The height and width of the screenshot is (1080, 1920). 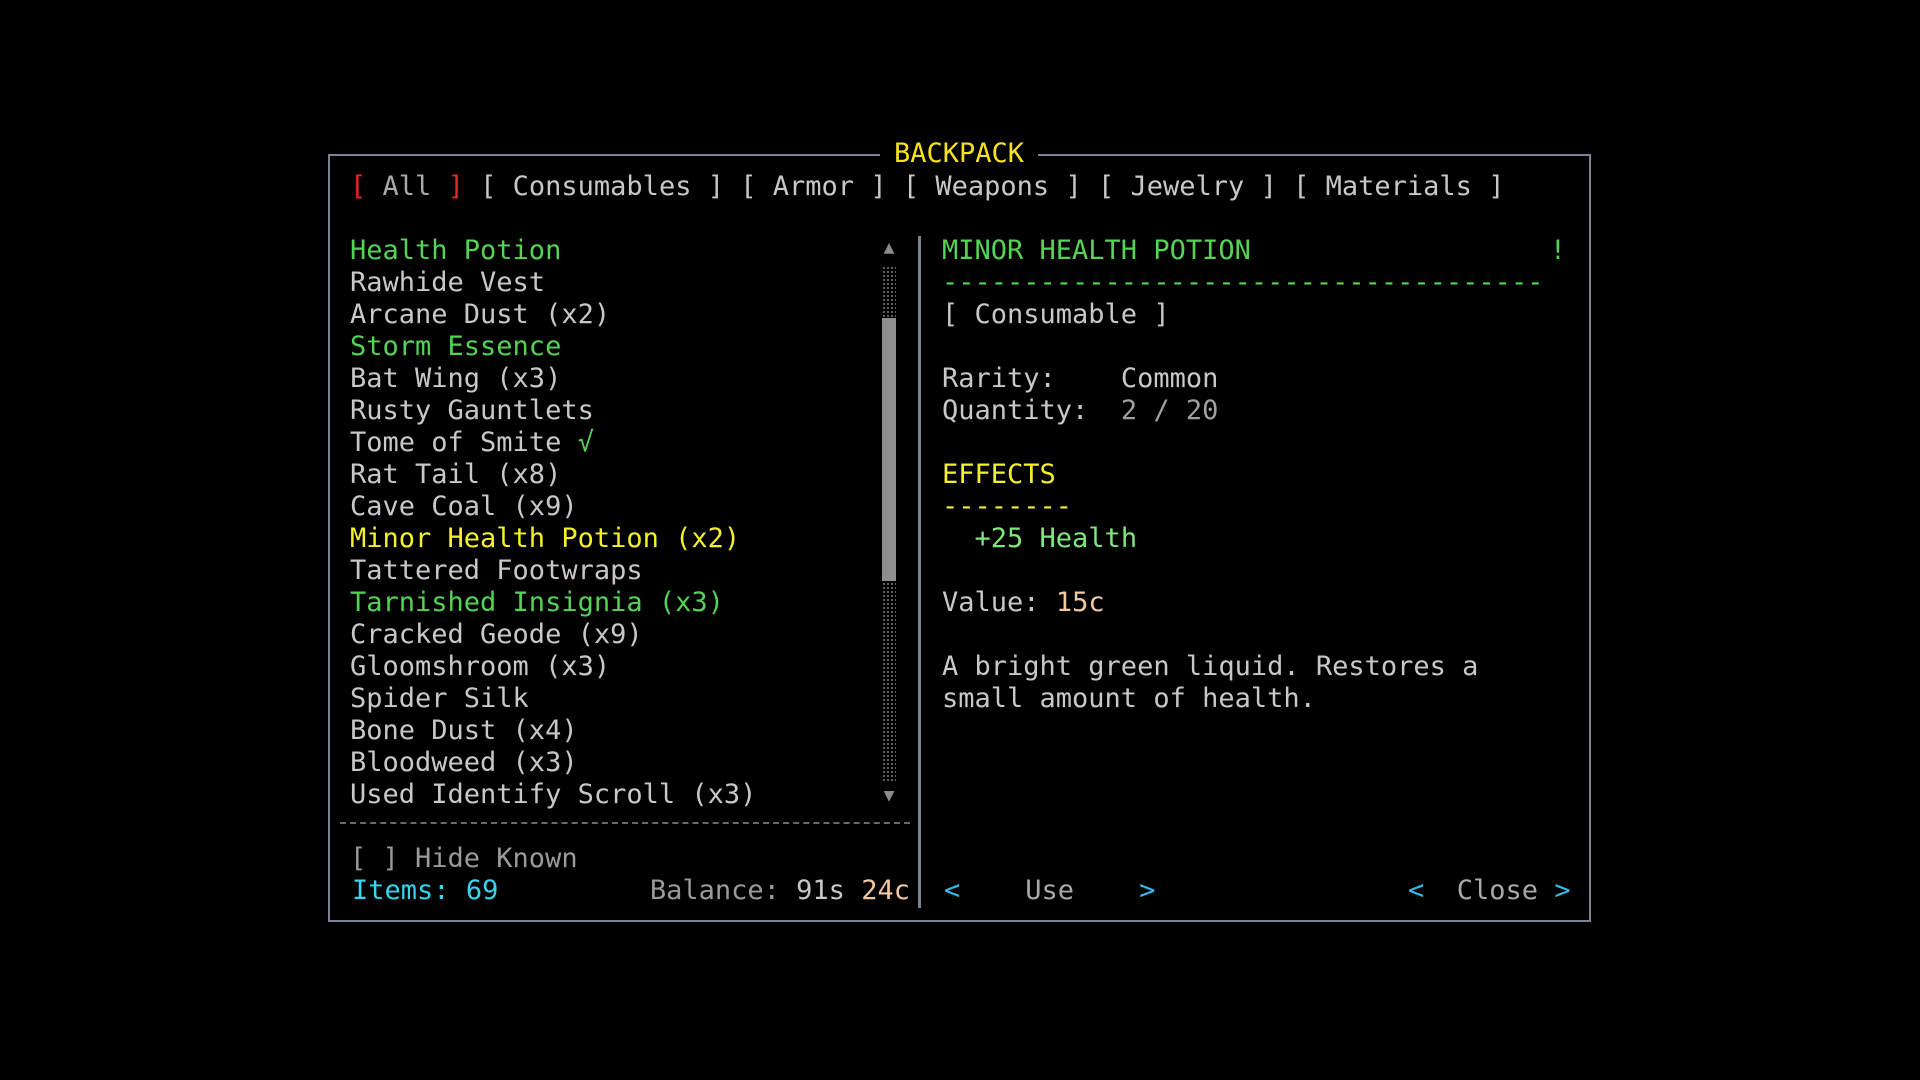 I want to click on tab-jewelry: [ Jewelry ], so click(x=1187, y=186).